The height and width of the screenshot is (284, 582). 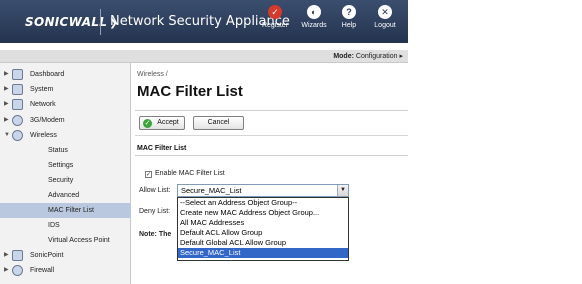 What do you see at coordinates (17, 74) in the screenshot?
I see `dashboard-icon` at bounding box center [17, 74].